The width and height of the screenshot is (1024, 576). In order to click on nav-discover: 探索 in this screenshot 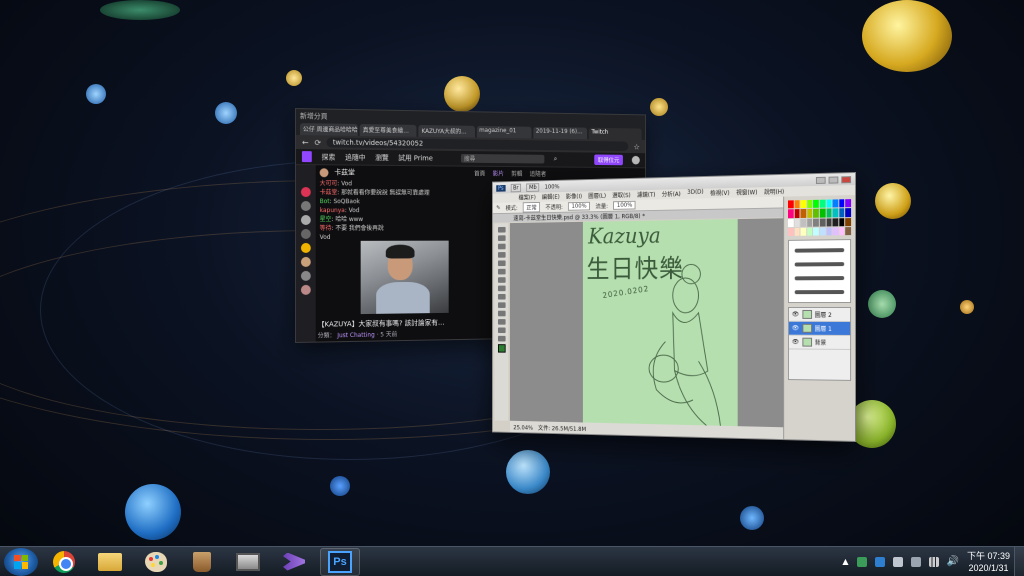, I will do `click(329, 157)`.